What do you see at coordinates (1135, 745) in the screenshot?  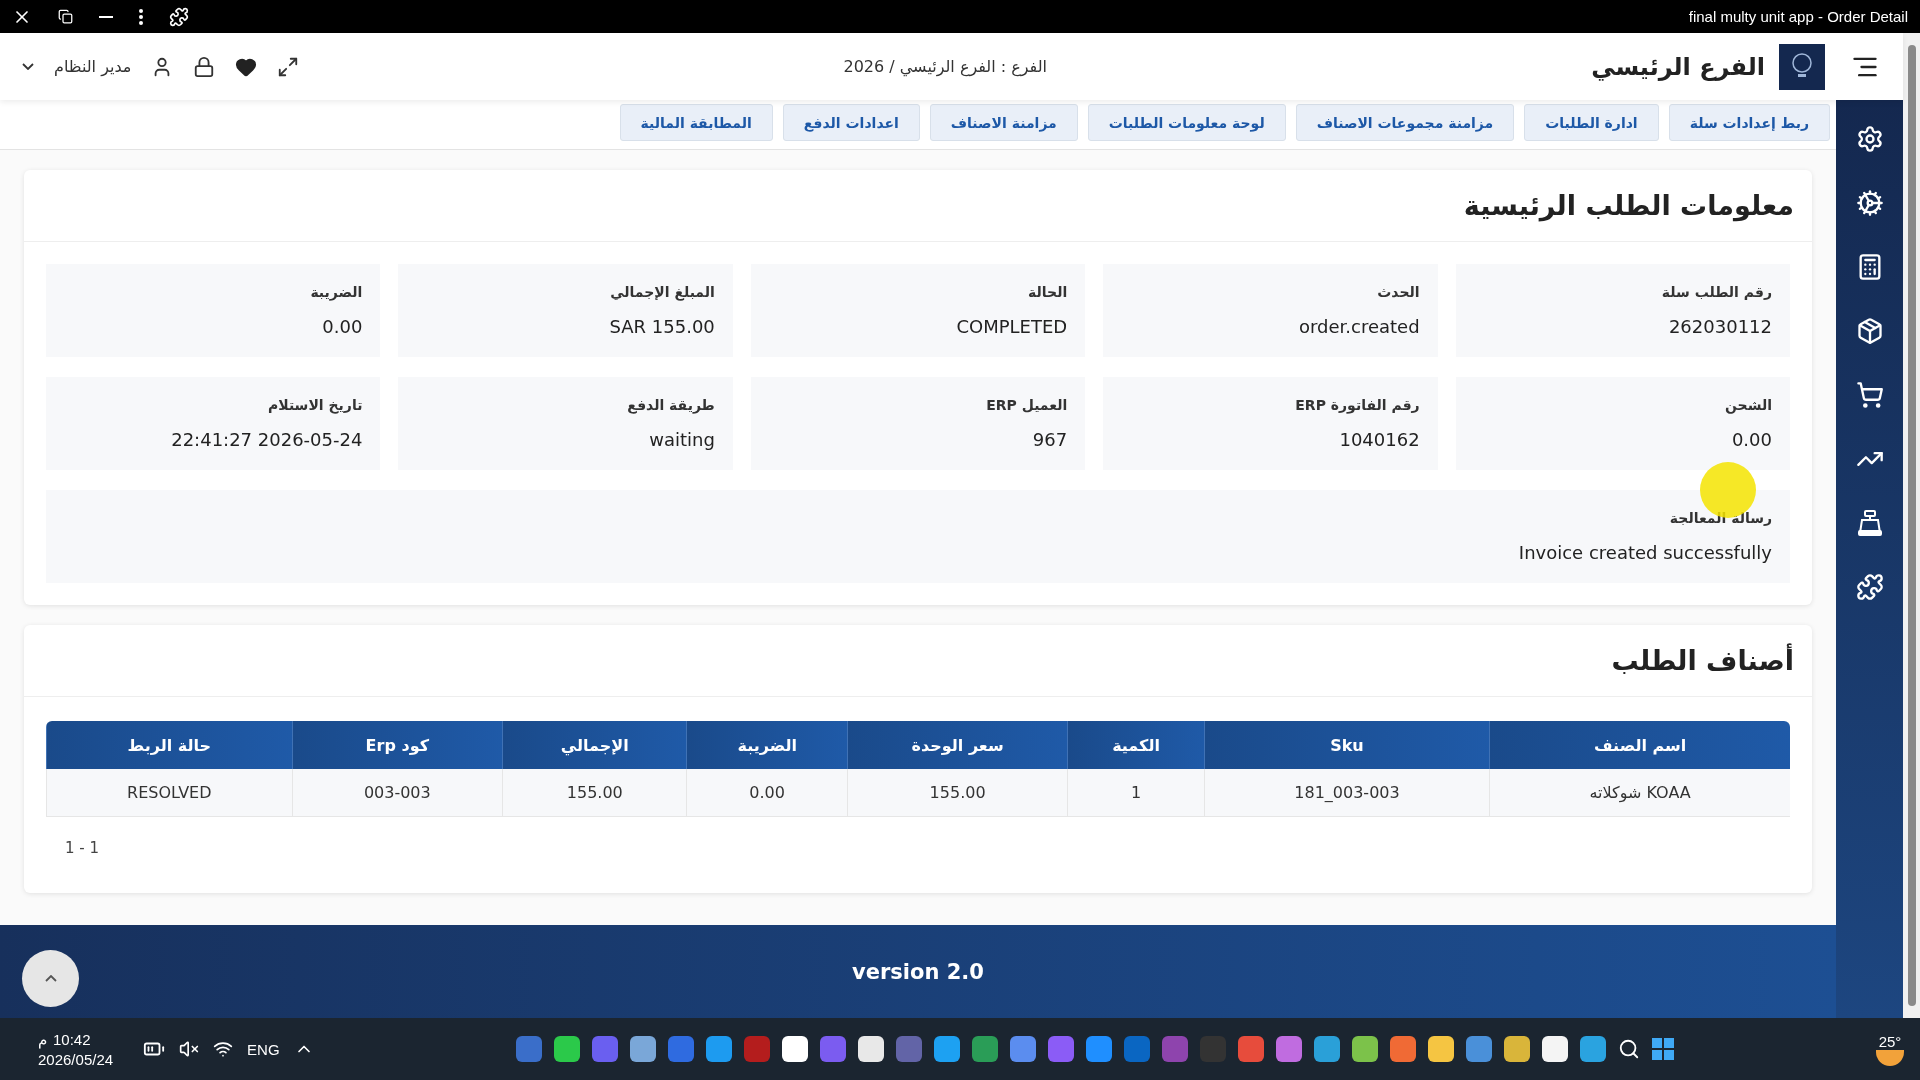 I see `column-header: الكمية` at bounding box center [1135, 745].